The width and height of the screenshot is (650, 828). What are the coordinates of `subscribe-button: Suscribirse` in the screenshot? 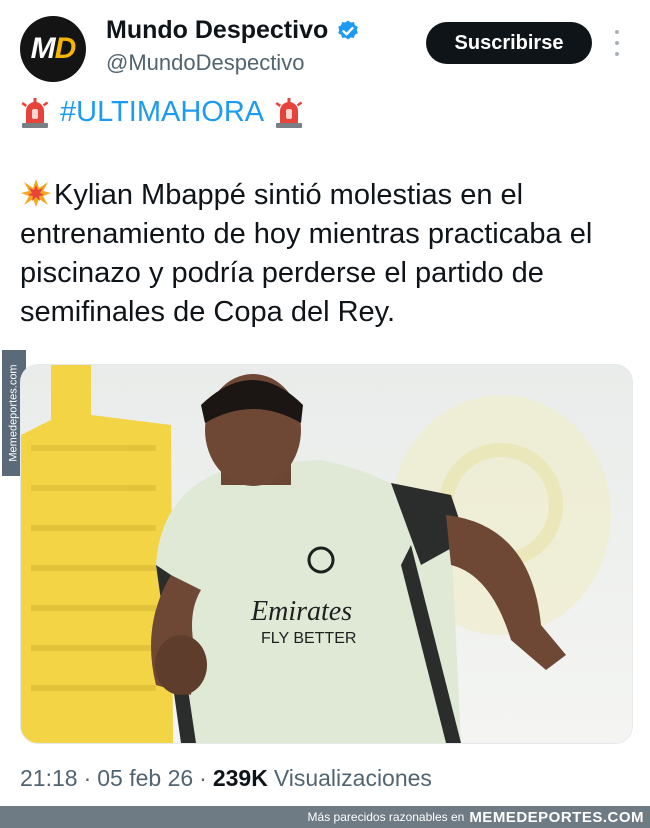 It's located at (509, 43).